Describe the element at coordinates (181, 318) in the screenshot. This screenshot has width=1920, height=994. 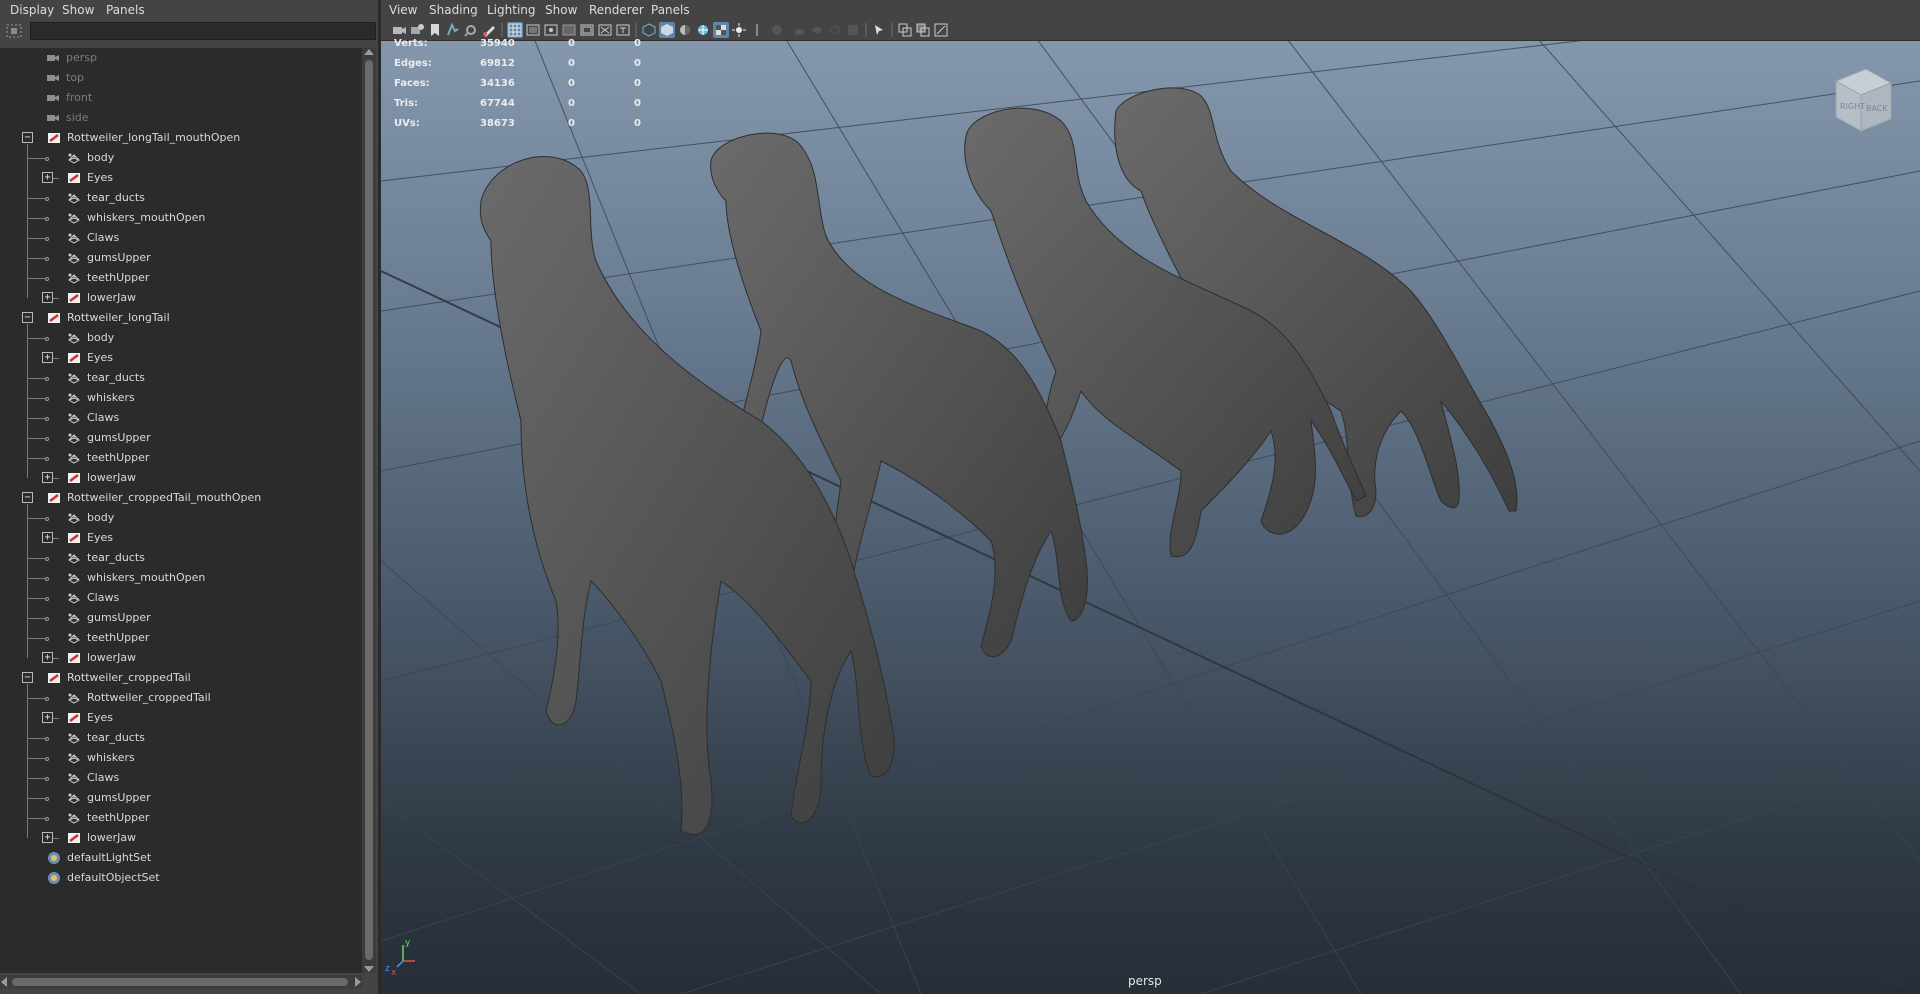
I see `outliner-group: − Rottweiler_longTail` at that location.